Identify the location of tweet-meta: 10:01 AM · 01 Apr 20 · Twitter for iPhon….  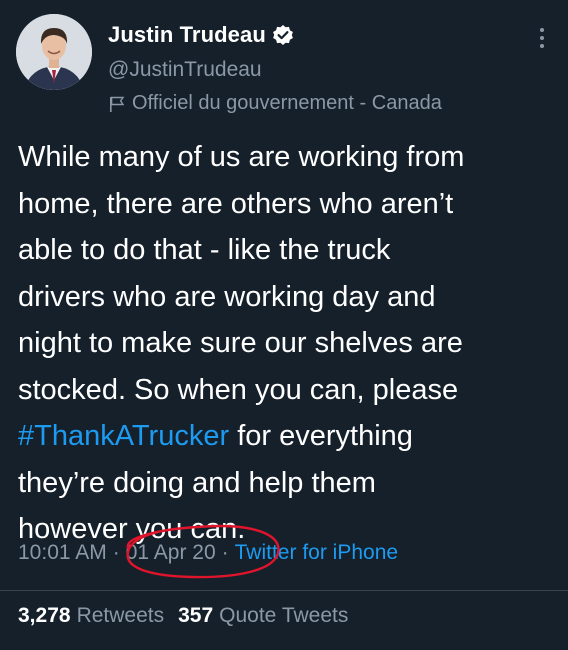
(208, 553).